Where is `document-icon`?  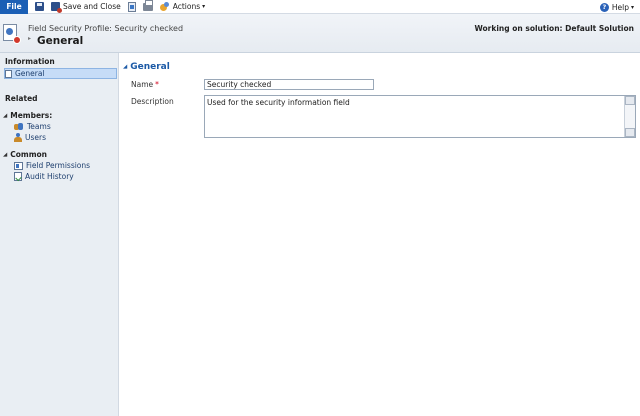 document-icon is located at coordinates (131, 6).